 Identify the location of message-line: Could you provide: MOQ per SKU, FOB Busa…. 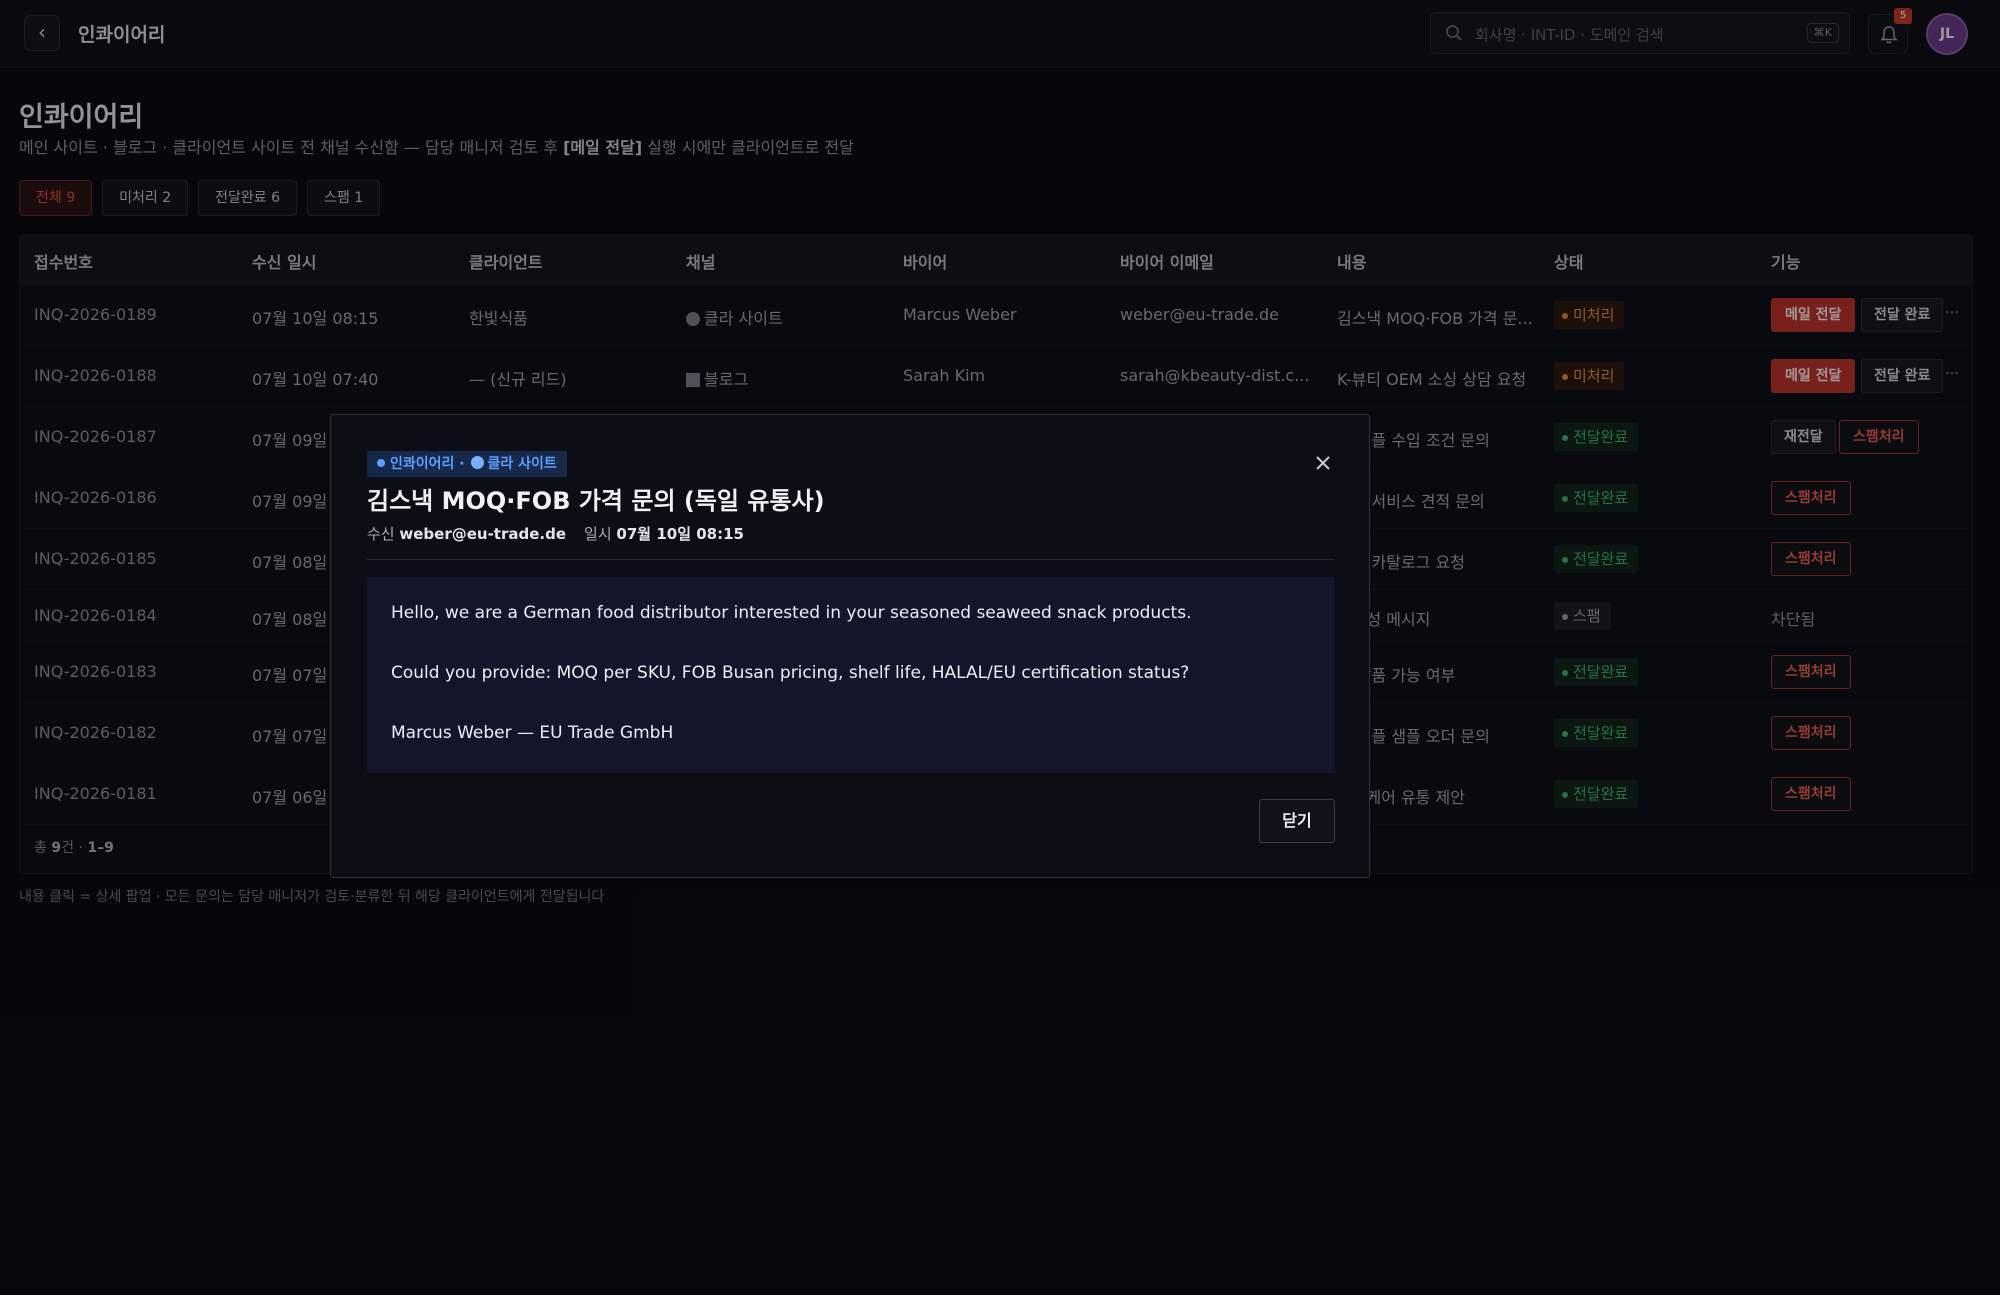
(790, 673).